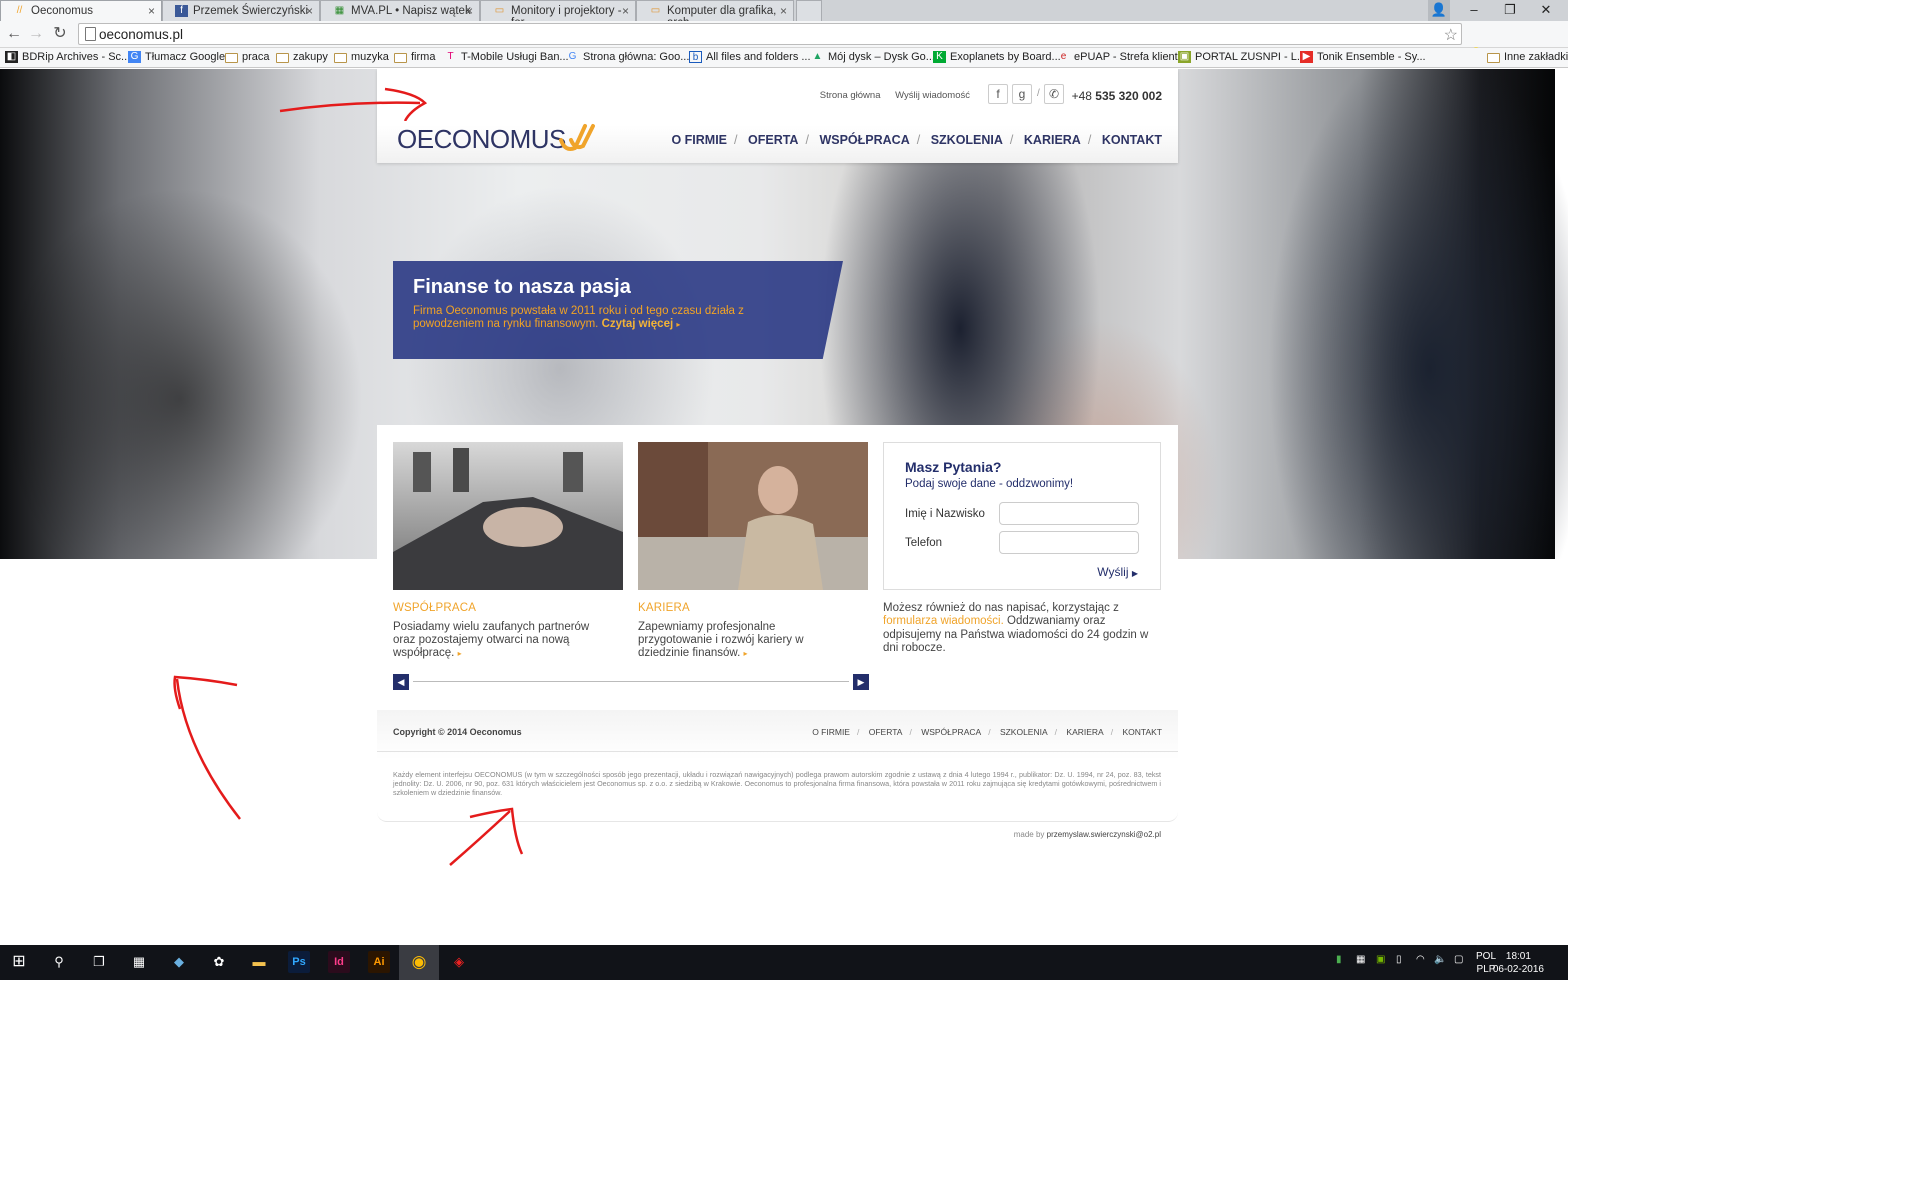 Image resolution: width=1920 pixels, height=1200 pixels. Describe the element at coordinates (241, 10) in the screenshot. I see `tab-facebook: f Przemek Świerczyński ×` at that location.